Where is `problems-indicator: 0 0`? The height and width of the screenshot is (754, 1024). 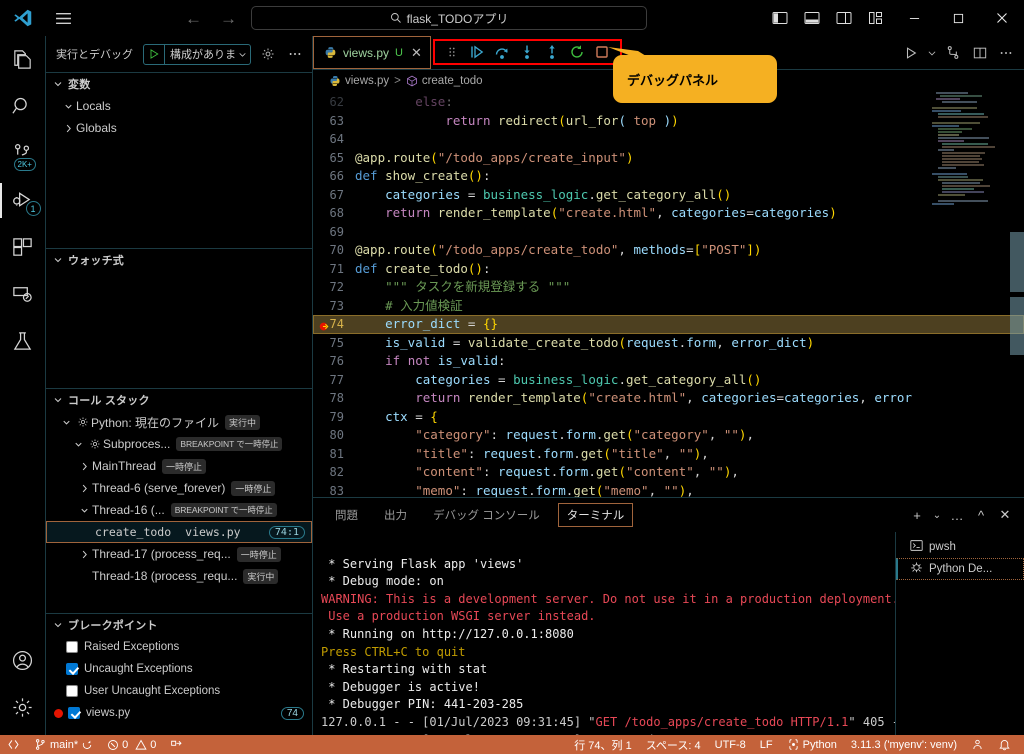
problems-indicator: 0 0 is located at coordinates (131, 744).